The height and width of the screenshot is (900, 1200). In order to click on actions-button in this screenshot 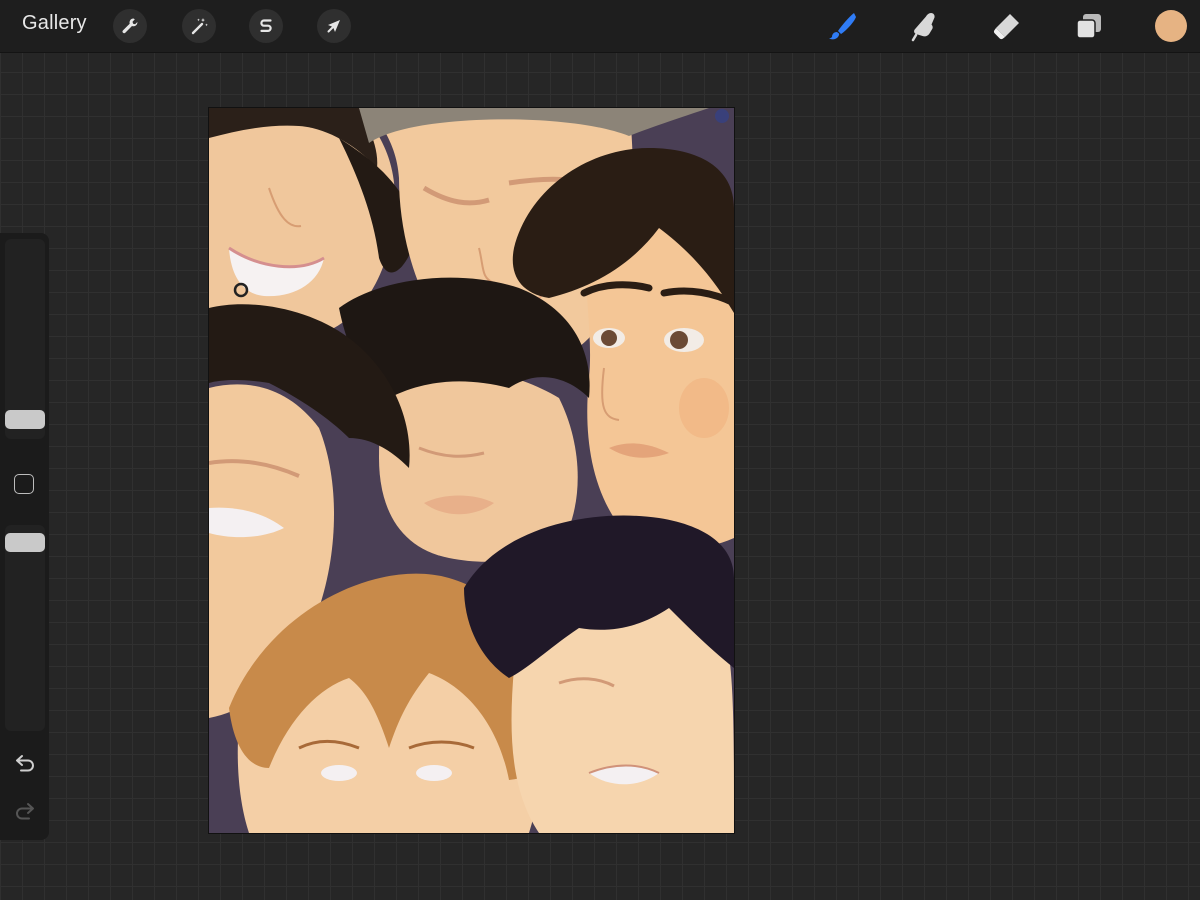, I will do `click(130, 26)`.